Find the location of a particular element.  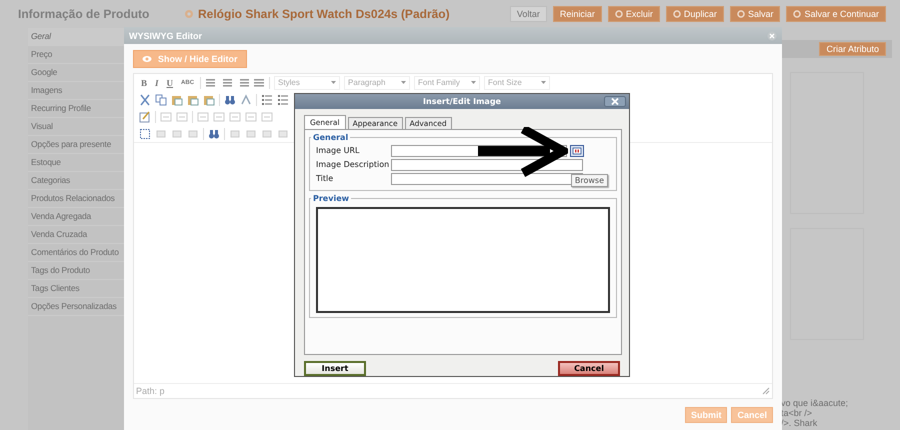

eye-icon is located at coordinates (147, 59).